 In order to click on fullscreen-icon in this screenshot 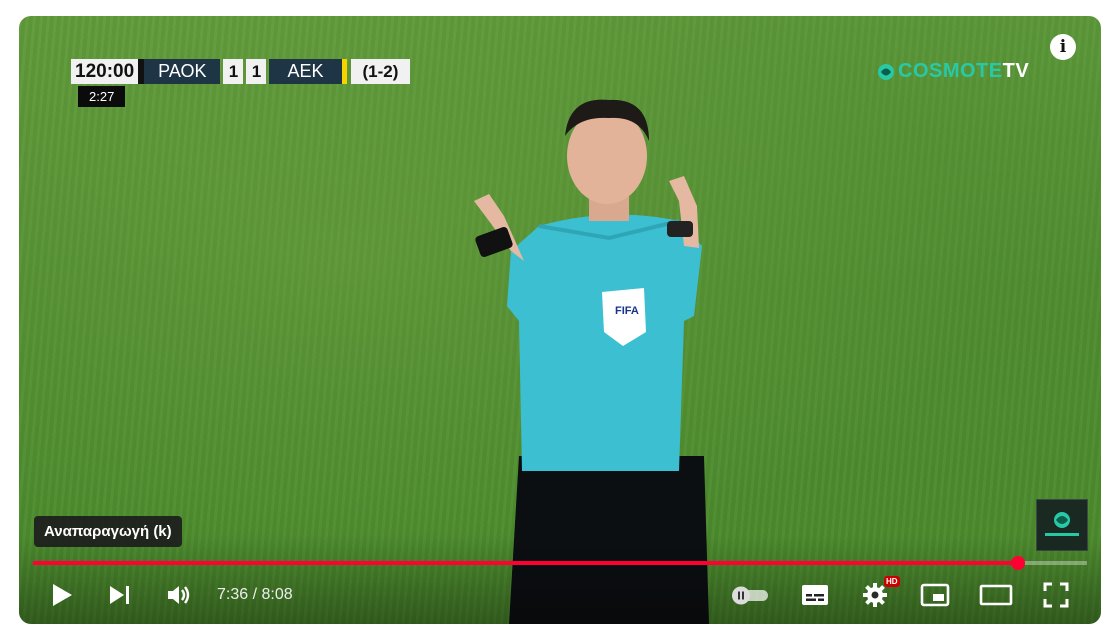, I will do `click(1056, 595)`.